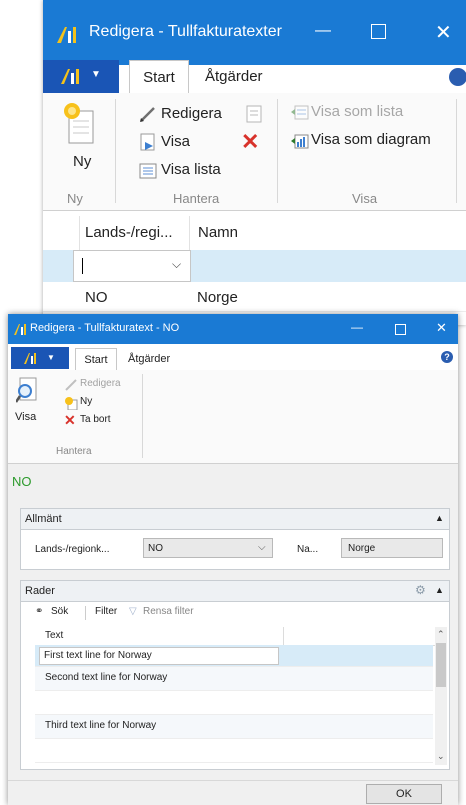 This screenshot has height=805, width=466. I want to click on new-label: Ny, so click(82, 161).